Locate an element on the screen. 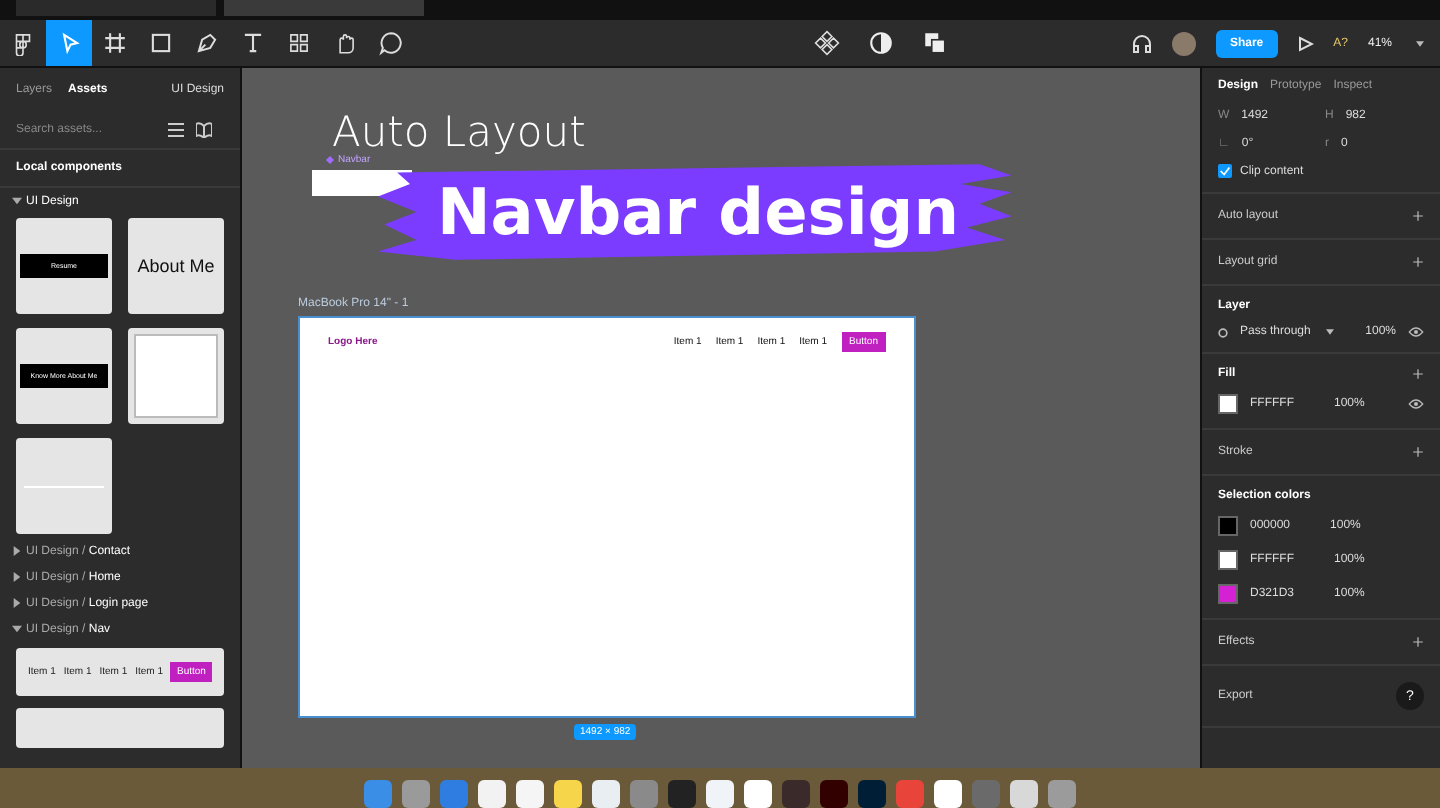 This screenshot has height=808, width=1440. headphones-icon is located at coordinates (1141, 43).